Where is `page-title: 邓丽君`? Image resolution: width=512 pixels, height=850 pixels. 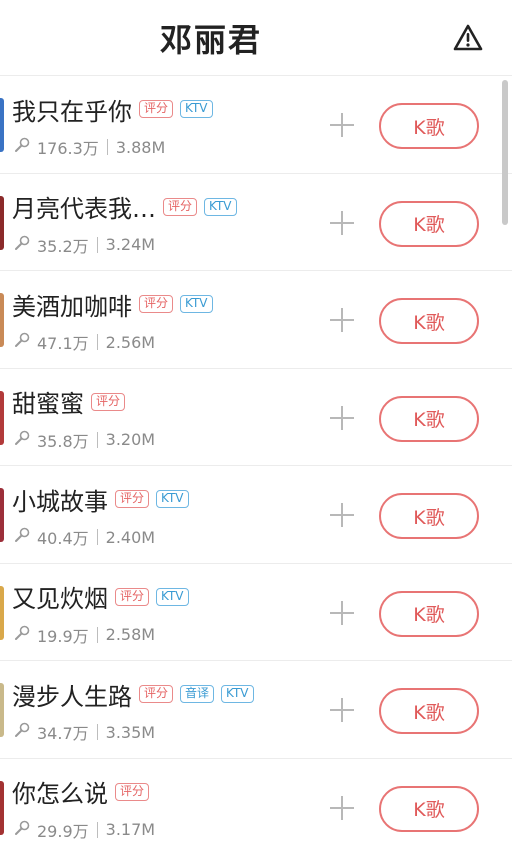 page-title: 邓丽君 is located at coordinates (210, 39).